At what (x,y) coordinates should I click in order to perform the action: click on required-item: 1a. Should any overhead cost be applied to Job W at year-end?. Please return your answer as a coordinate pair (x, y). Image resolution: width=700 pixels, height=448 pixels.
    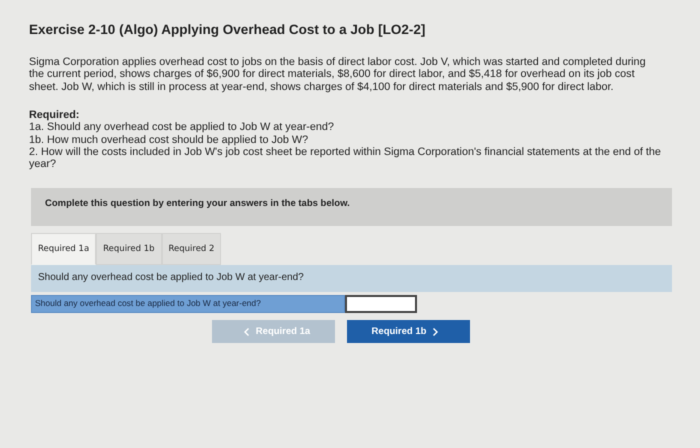
    Looking at the image, I should click on (182, 127).